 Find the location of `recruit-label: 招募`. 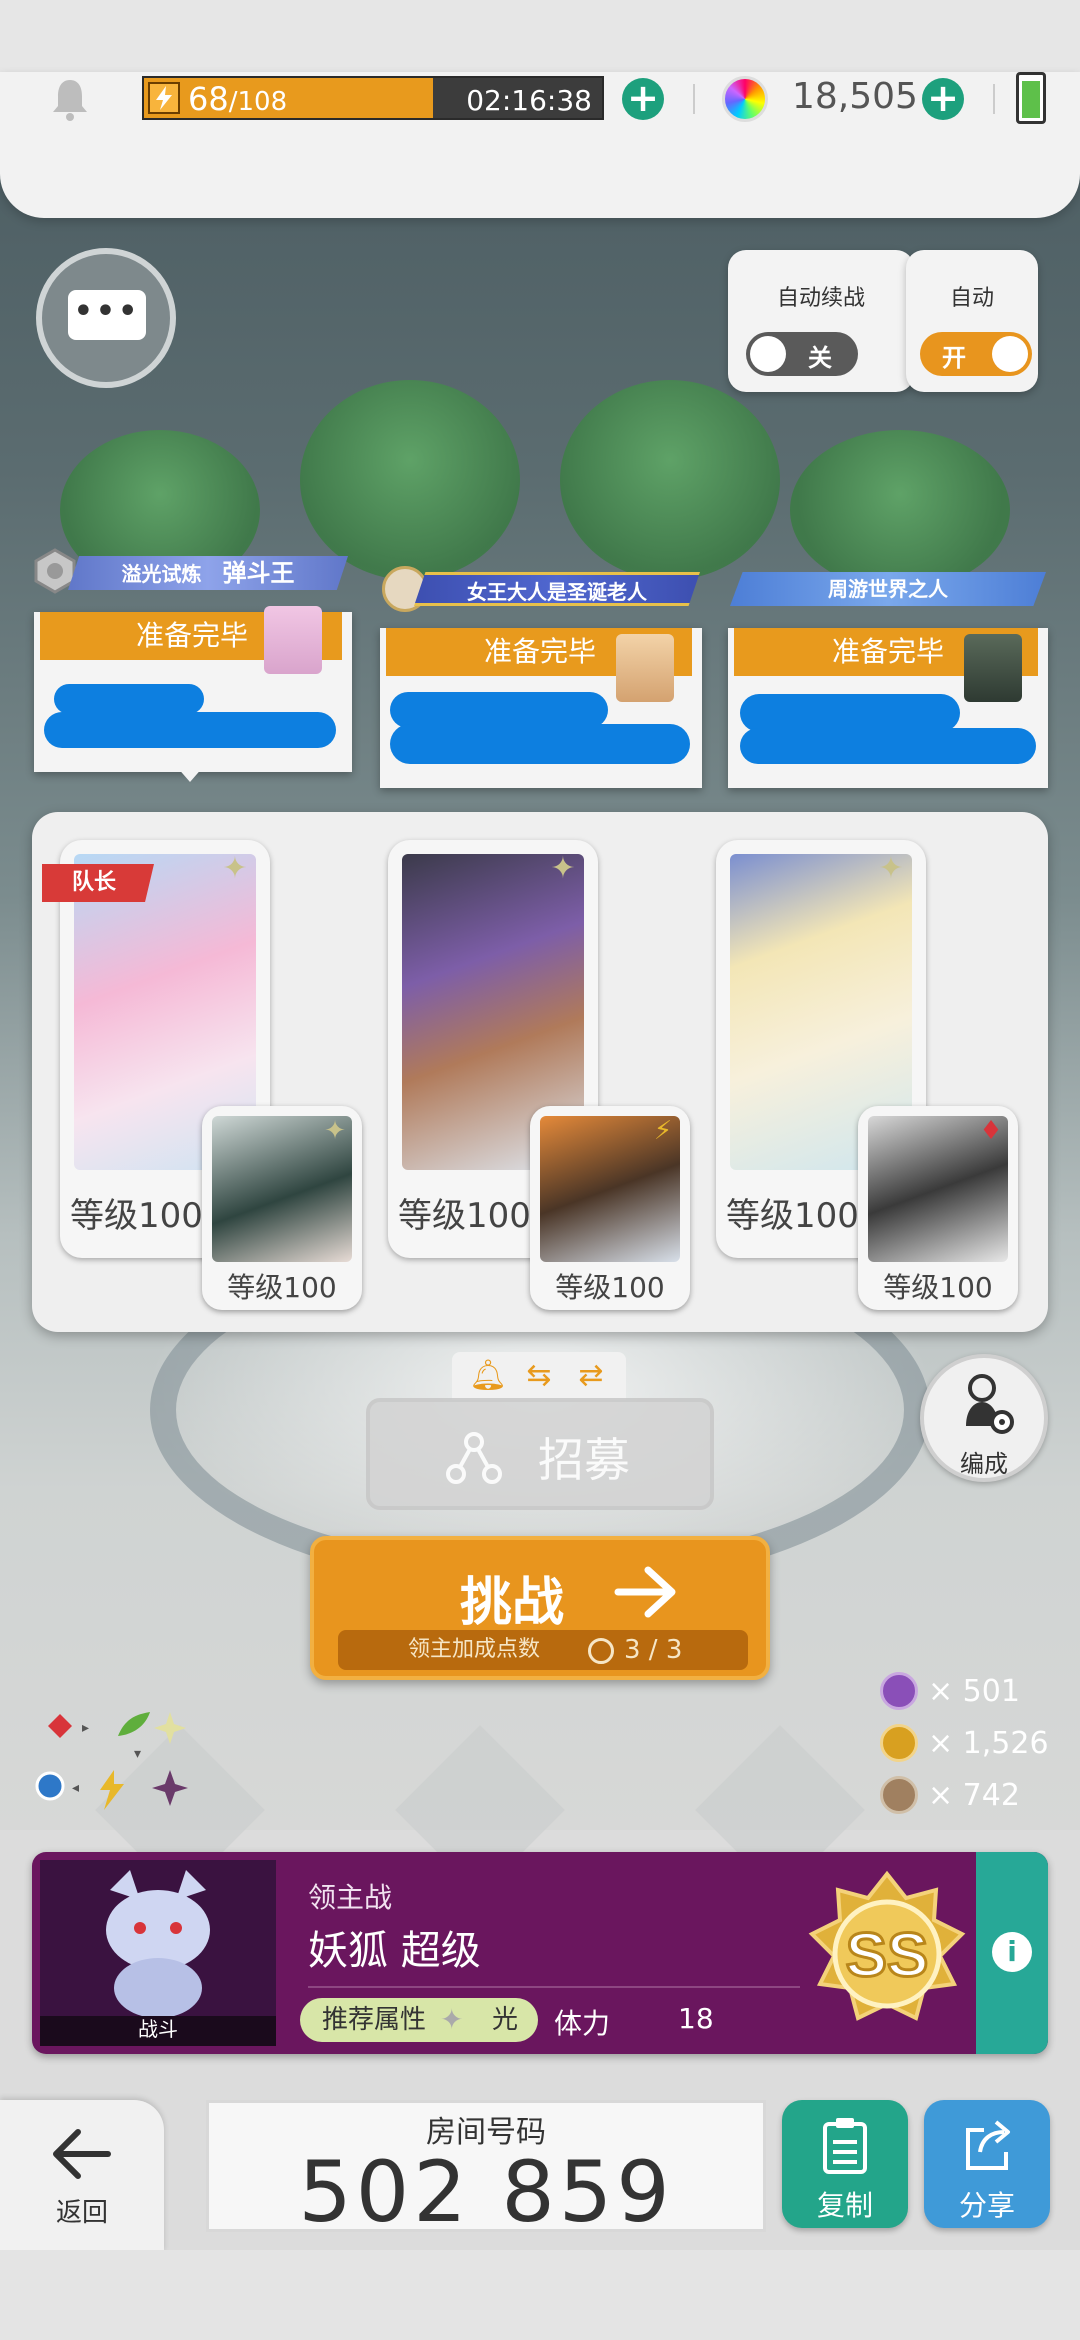

recruit-label: 招募 is located at coordinates (584, 1460).